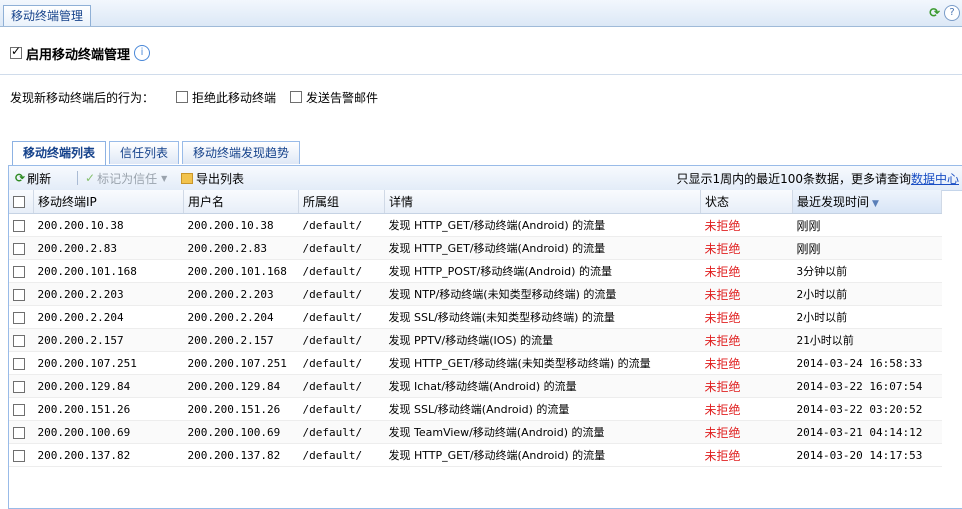  What do you see at coordinates (108, 363) in the screenshot?
I see `cell-ip: 200.200.107.251` at bounding box center [108, 363].